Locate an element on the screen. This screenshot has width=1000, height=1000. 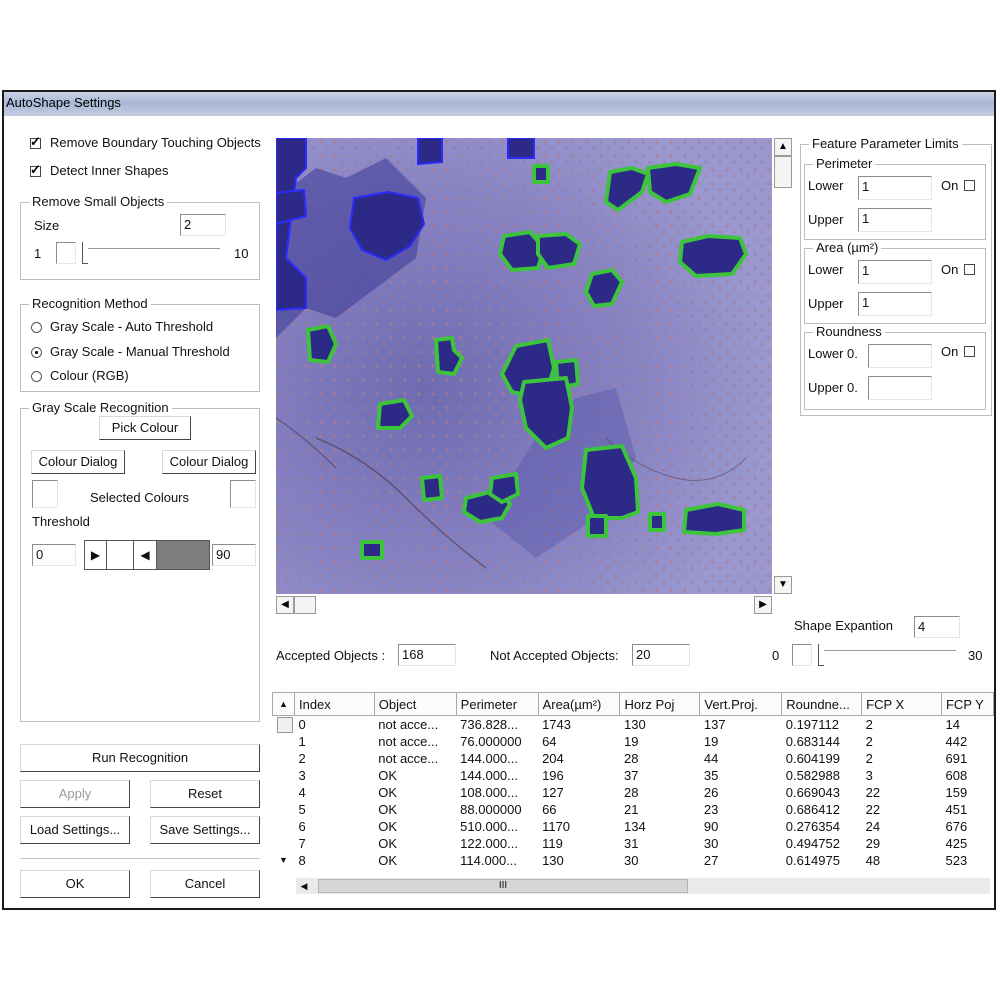
cell: 66 is located at coordinates (549, 809).